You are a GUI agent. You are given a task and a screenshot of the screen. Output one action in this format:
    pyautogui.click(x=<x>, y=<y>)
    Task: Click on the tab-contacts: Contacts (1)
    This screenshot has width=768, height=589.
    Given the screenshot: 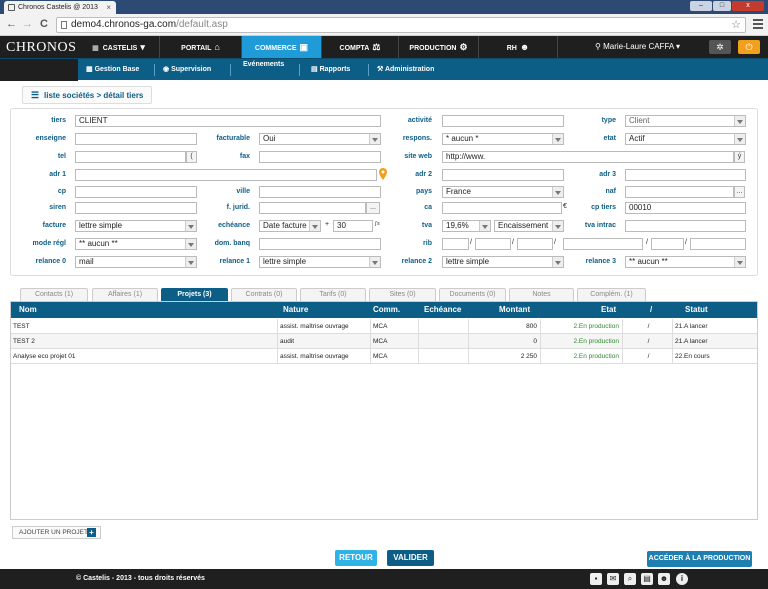 What is the action you would take?
    pyautogui.click(x=54, y=294)
    